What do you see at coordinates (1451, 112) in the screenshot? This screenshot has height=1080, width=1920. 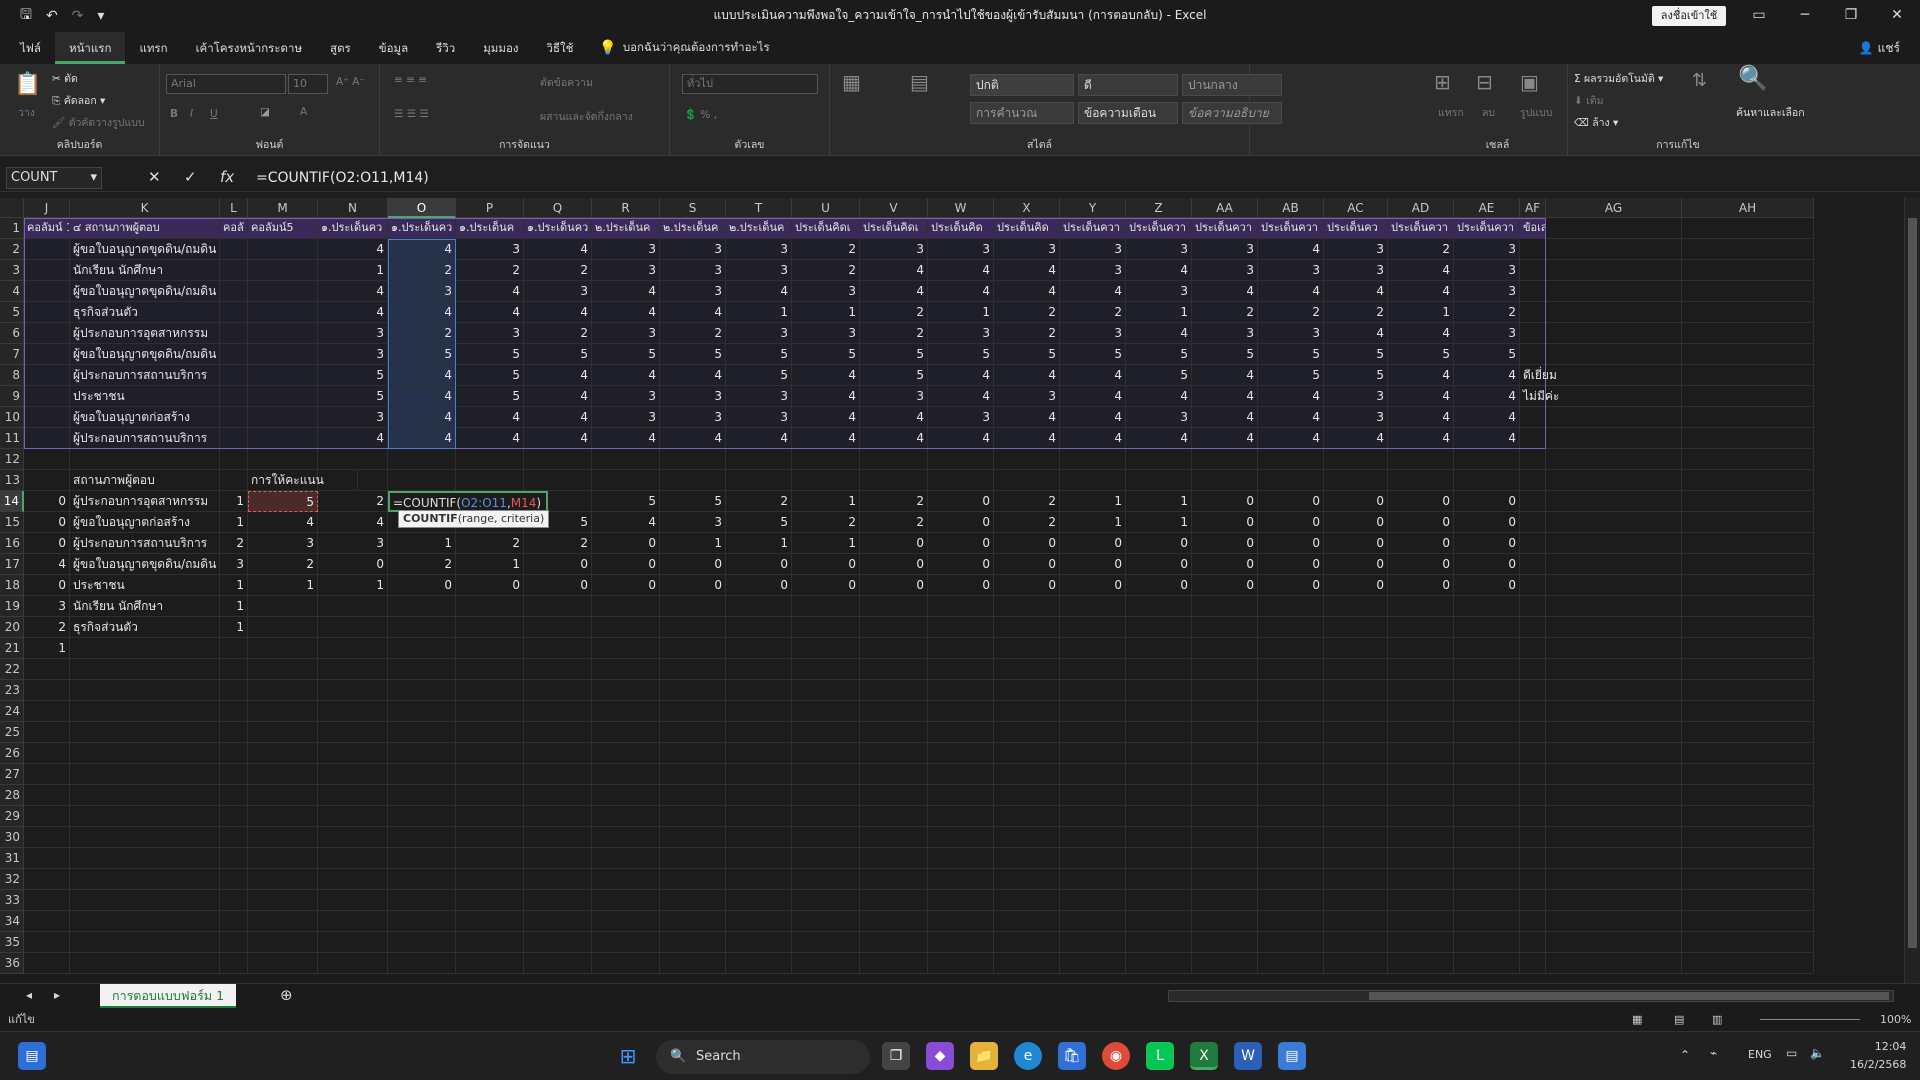 I see `insert-button: แทรก` at bounding box center [1451, 112].